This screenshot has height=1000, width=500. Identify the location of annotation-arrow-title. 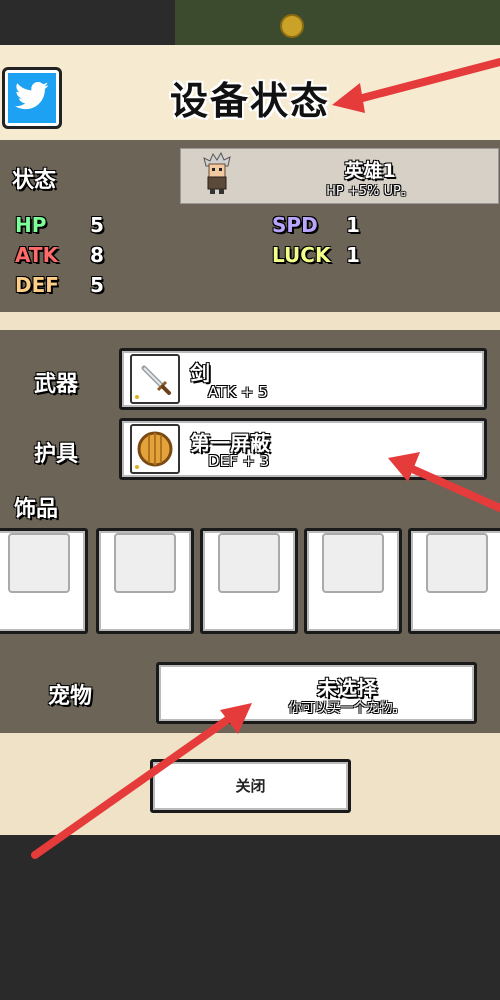
(416, 85).